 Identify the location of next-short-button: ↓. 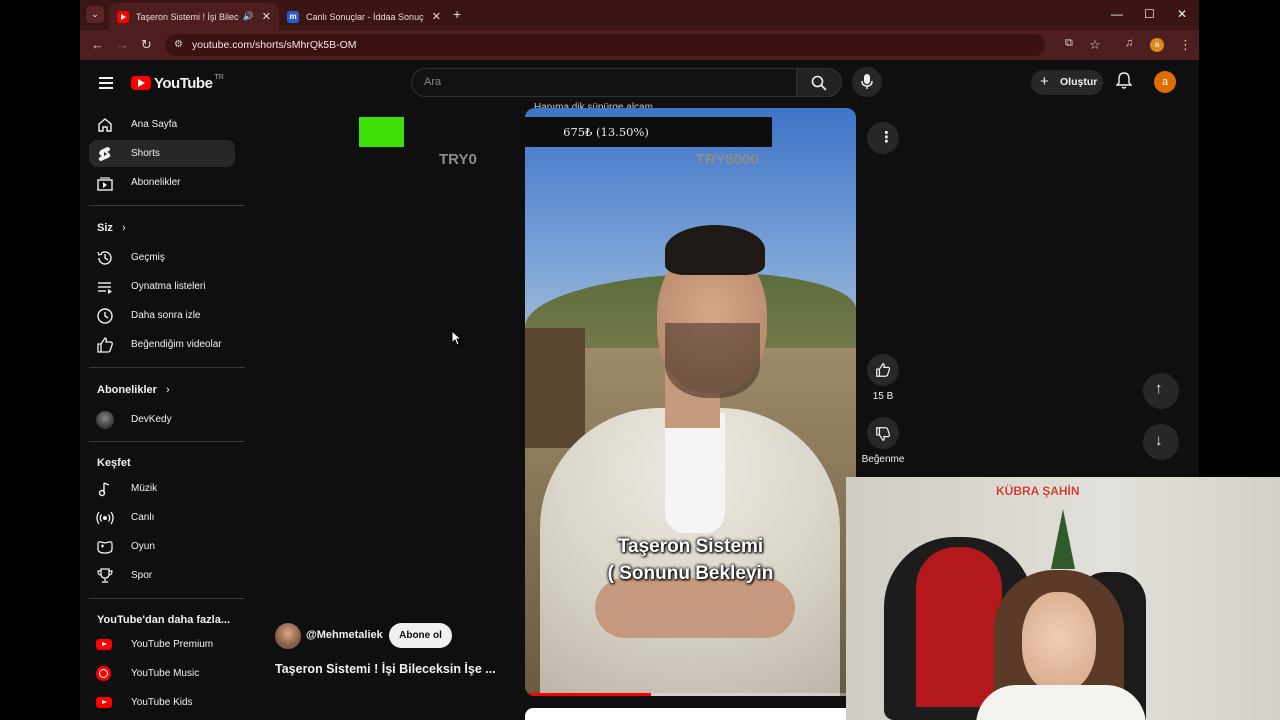
(1161, 442).